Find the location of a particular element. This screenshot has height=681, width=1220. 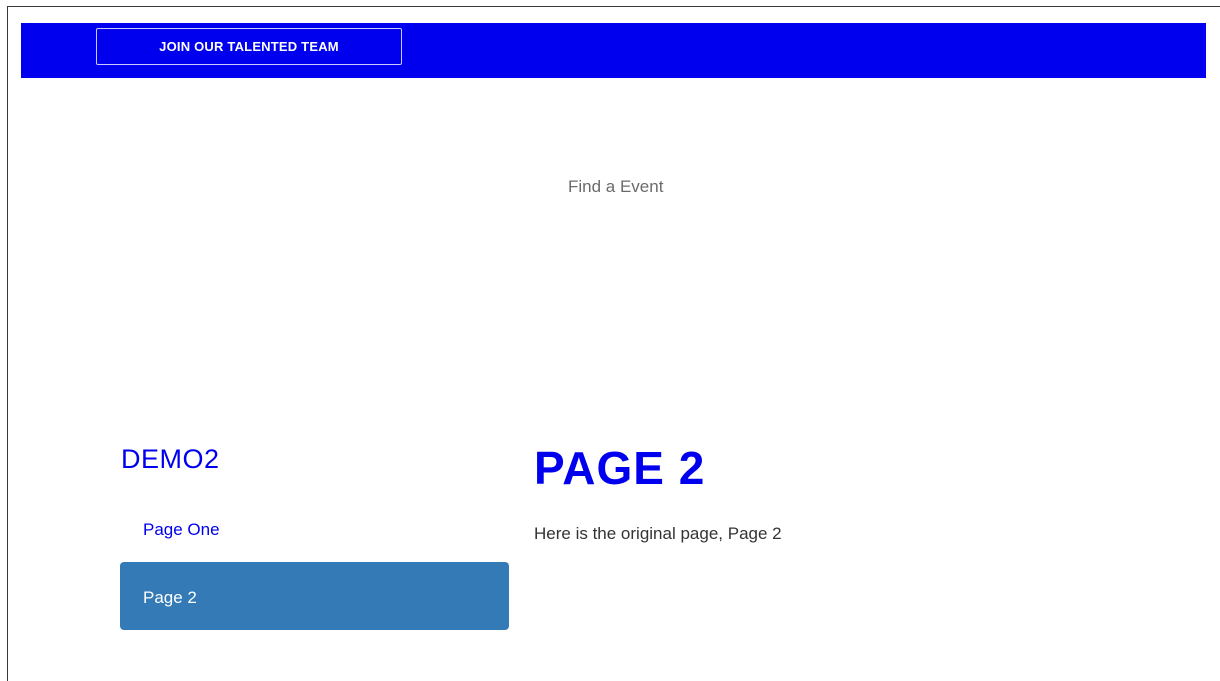

page-body-text: Here is the original page, Page 2 is located at coordinates (658, 533).